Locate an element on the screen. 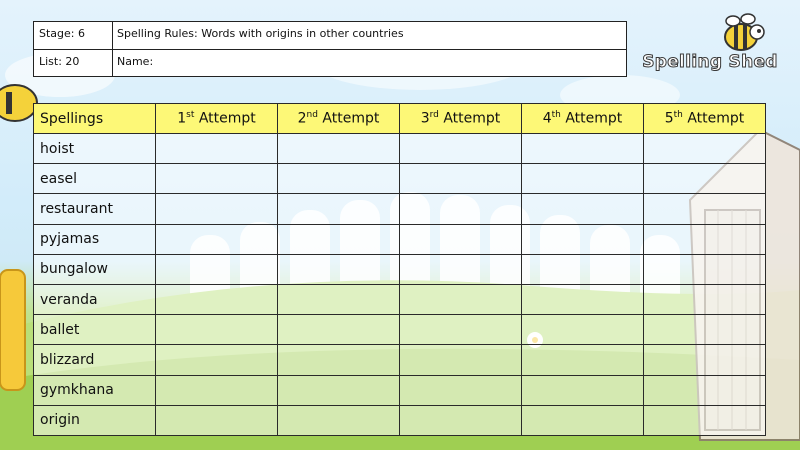  spelling-word: bungalow is located at coordinates (94, 269).